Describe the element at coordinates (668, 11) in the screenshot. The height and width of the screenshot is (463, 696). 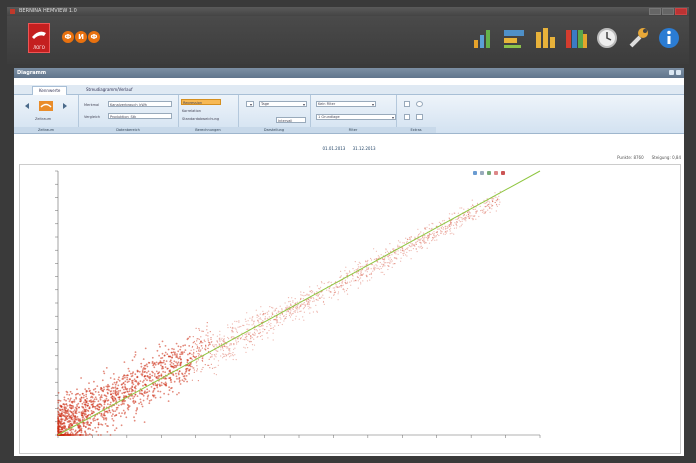
I see `maximize-button` at that location.